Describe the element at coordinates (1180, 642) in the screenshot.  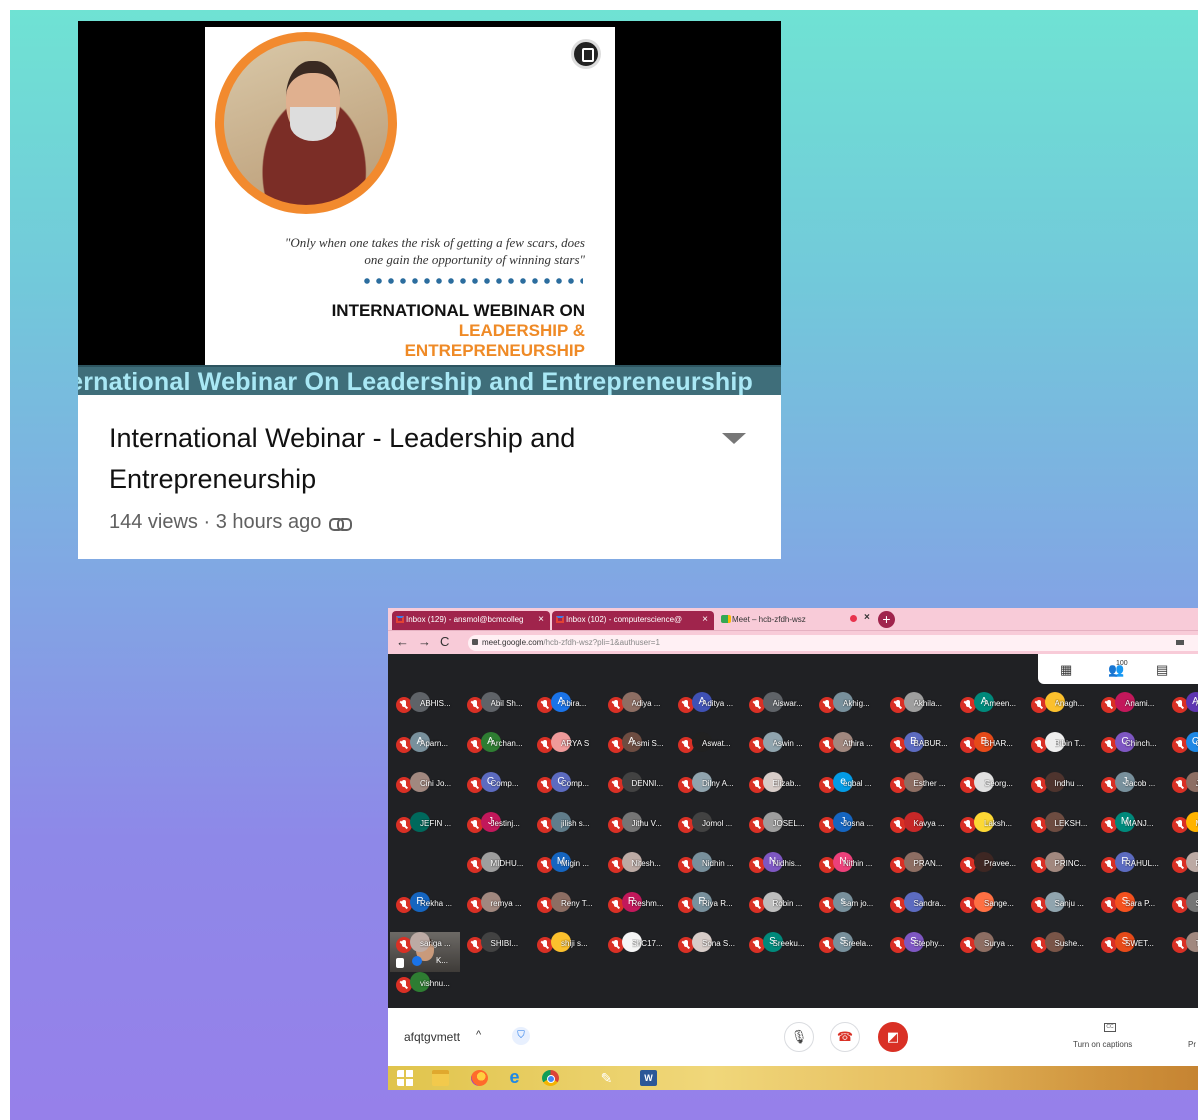
I see `extension-icon` at that location.